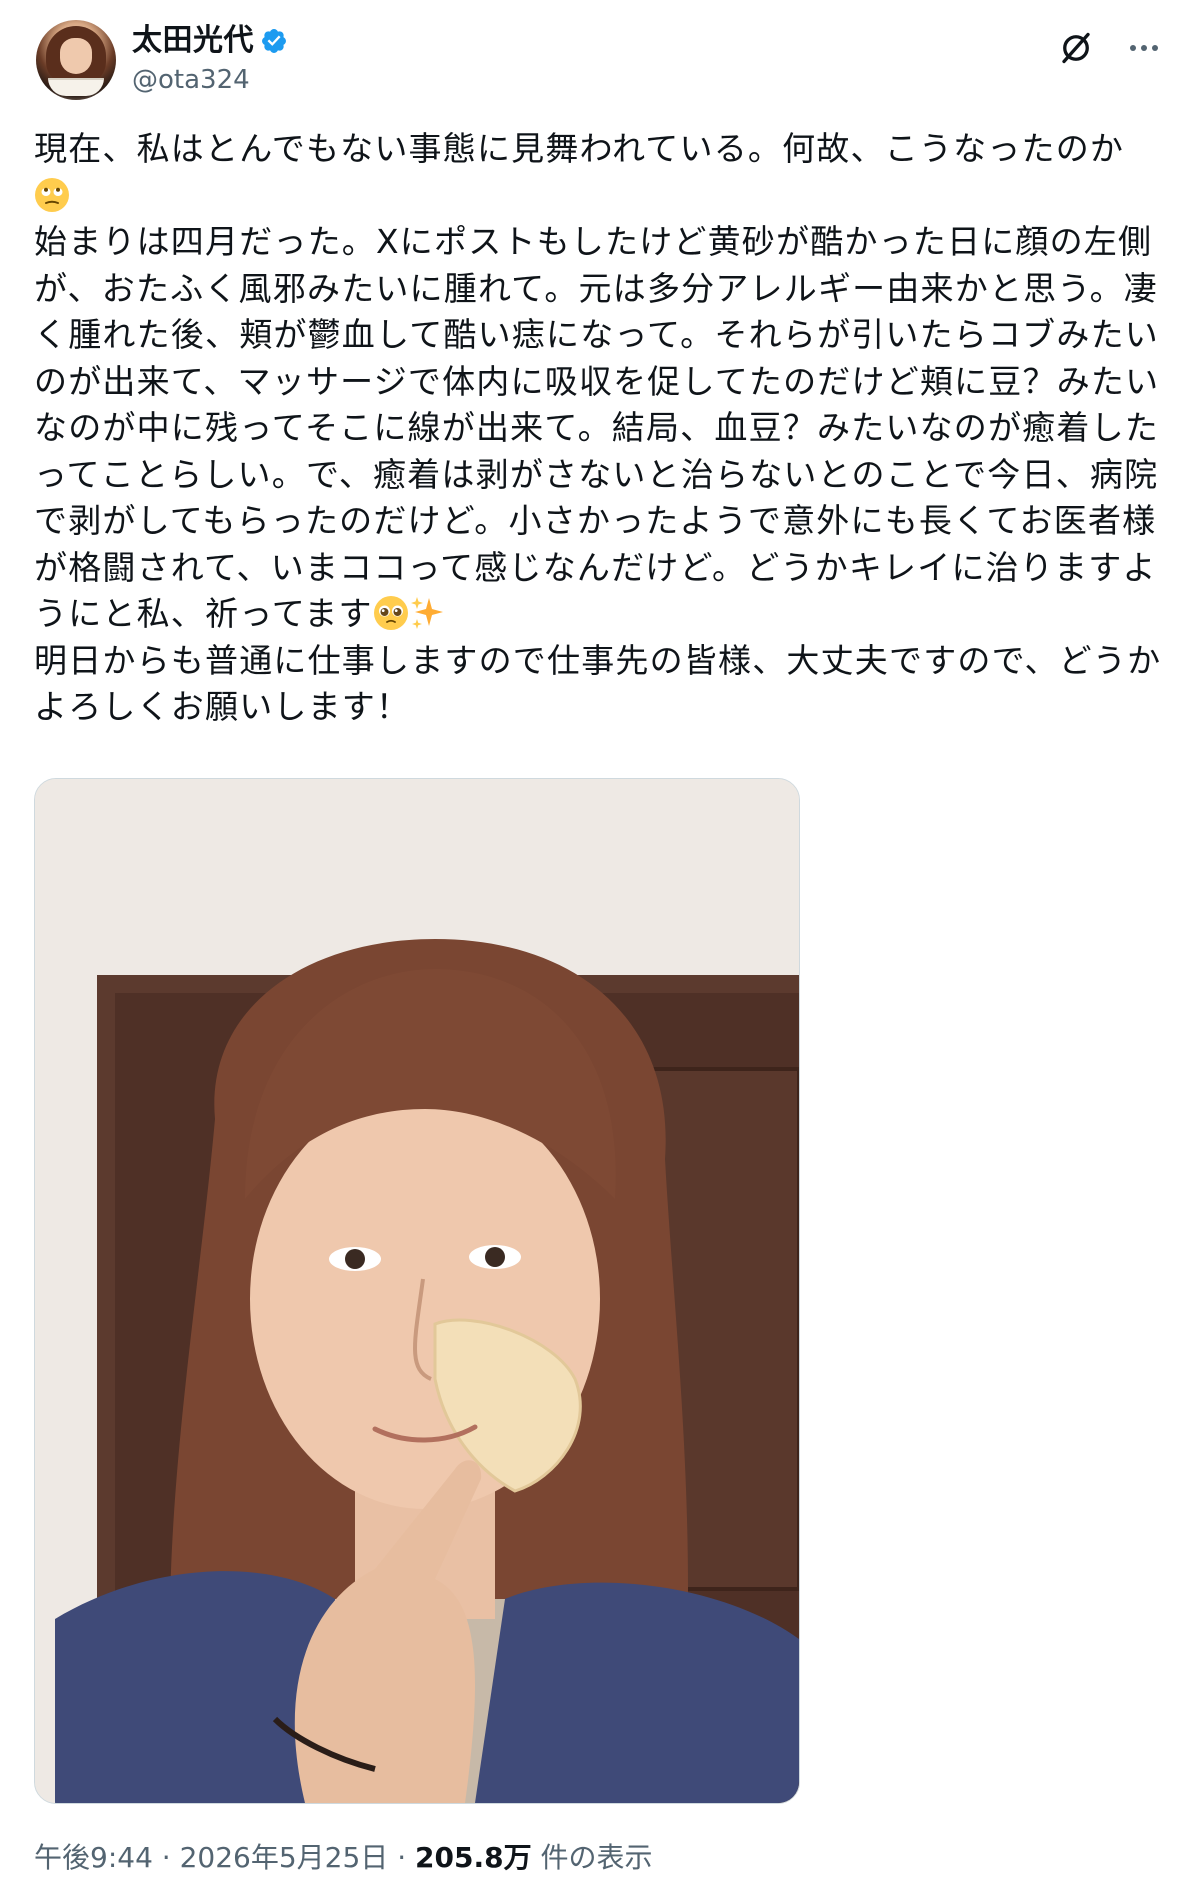 The width and height of the screenshot is (1200, 1898). Describe the element at coordinates (426, 613) in the screenshot. I see `sparkles-emoji` at that location.